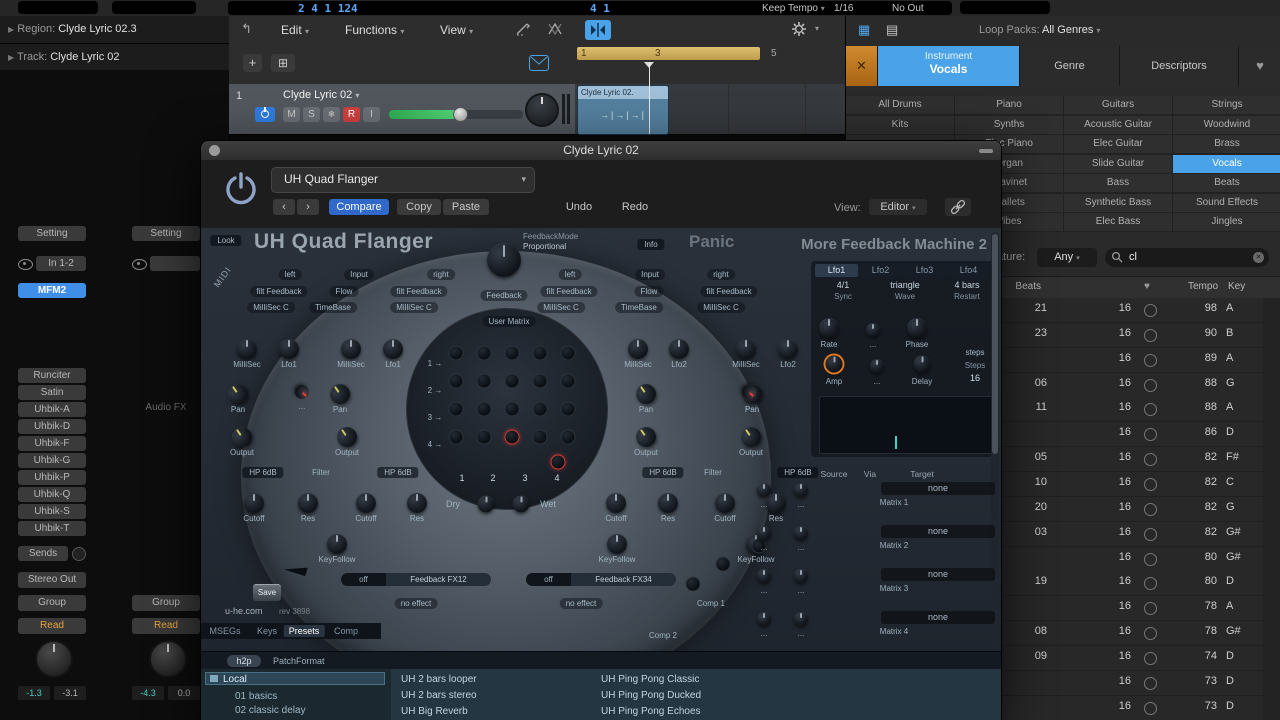 The width and height of the screenshot is (1280, 720). Describe the element at coordinates (52, 580) in the screenshot. I see `output-button: Stereo Out` at that location.